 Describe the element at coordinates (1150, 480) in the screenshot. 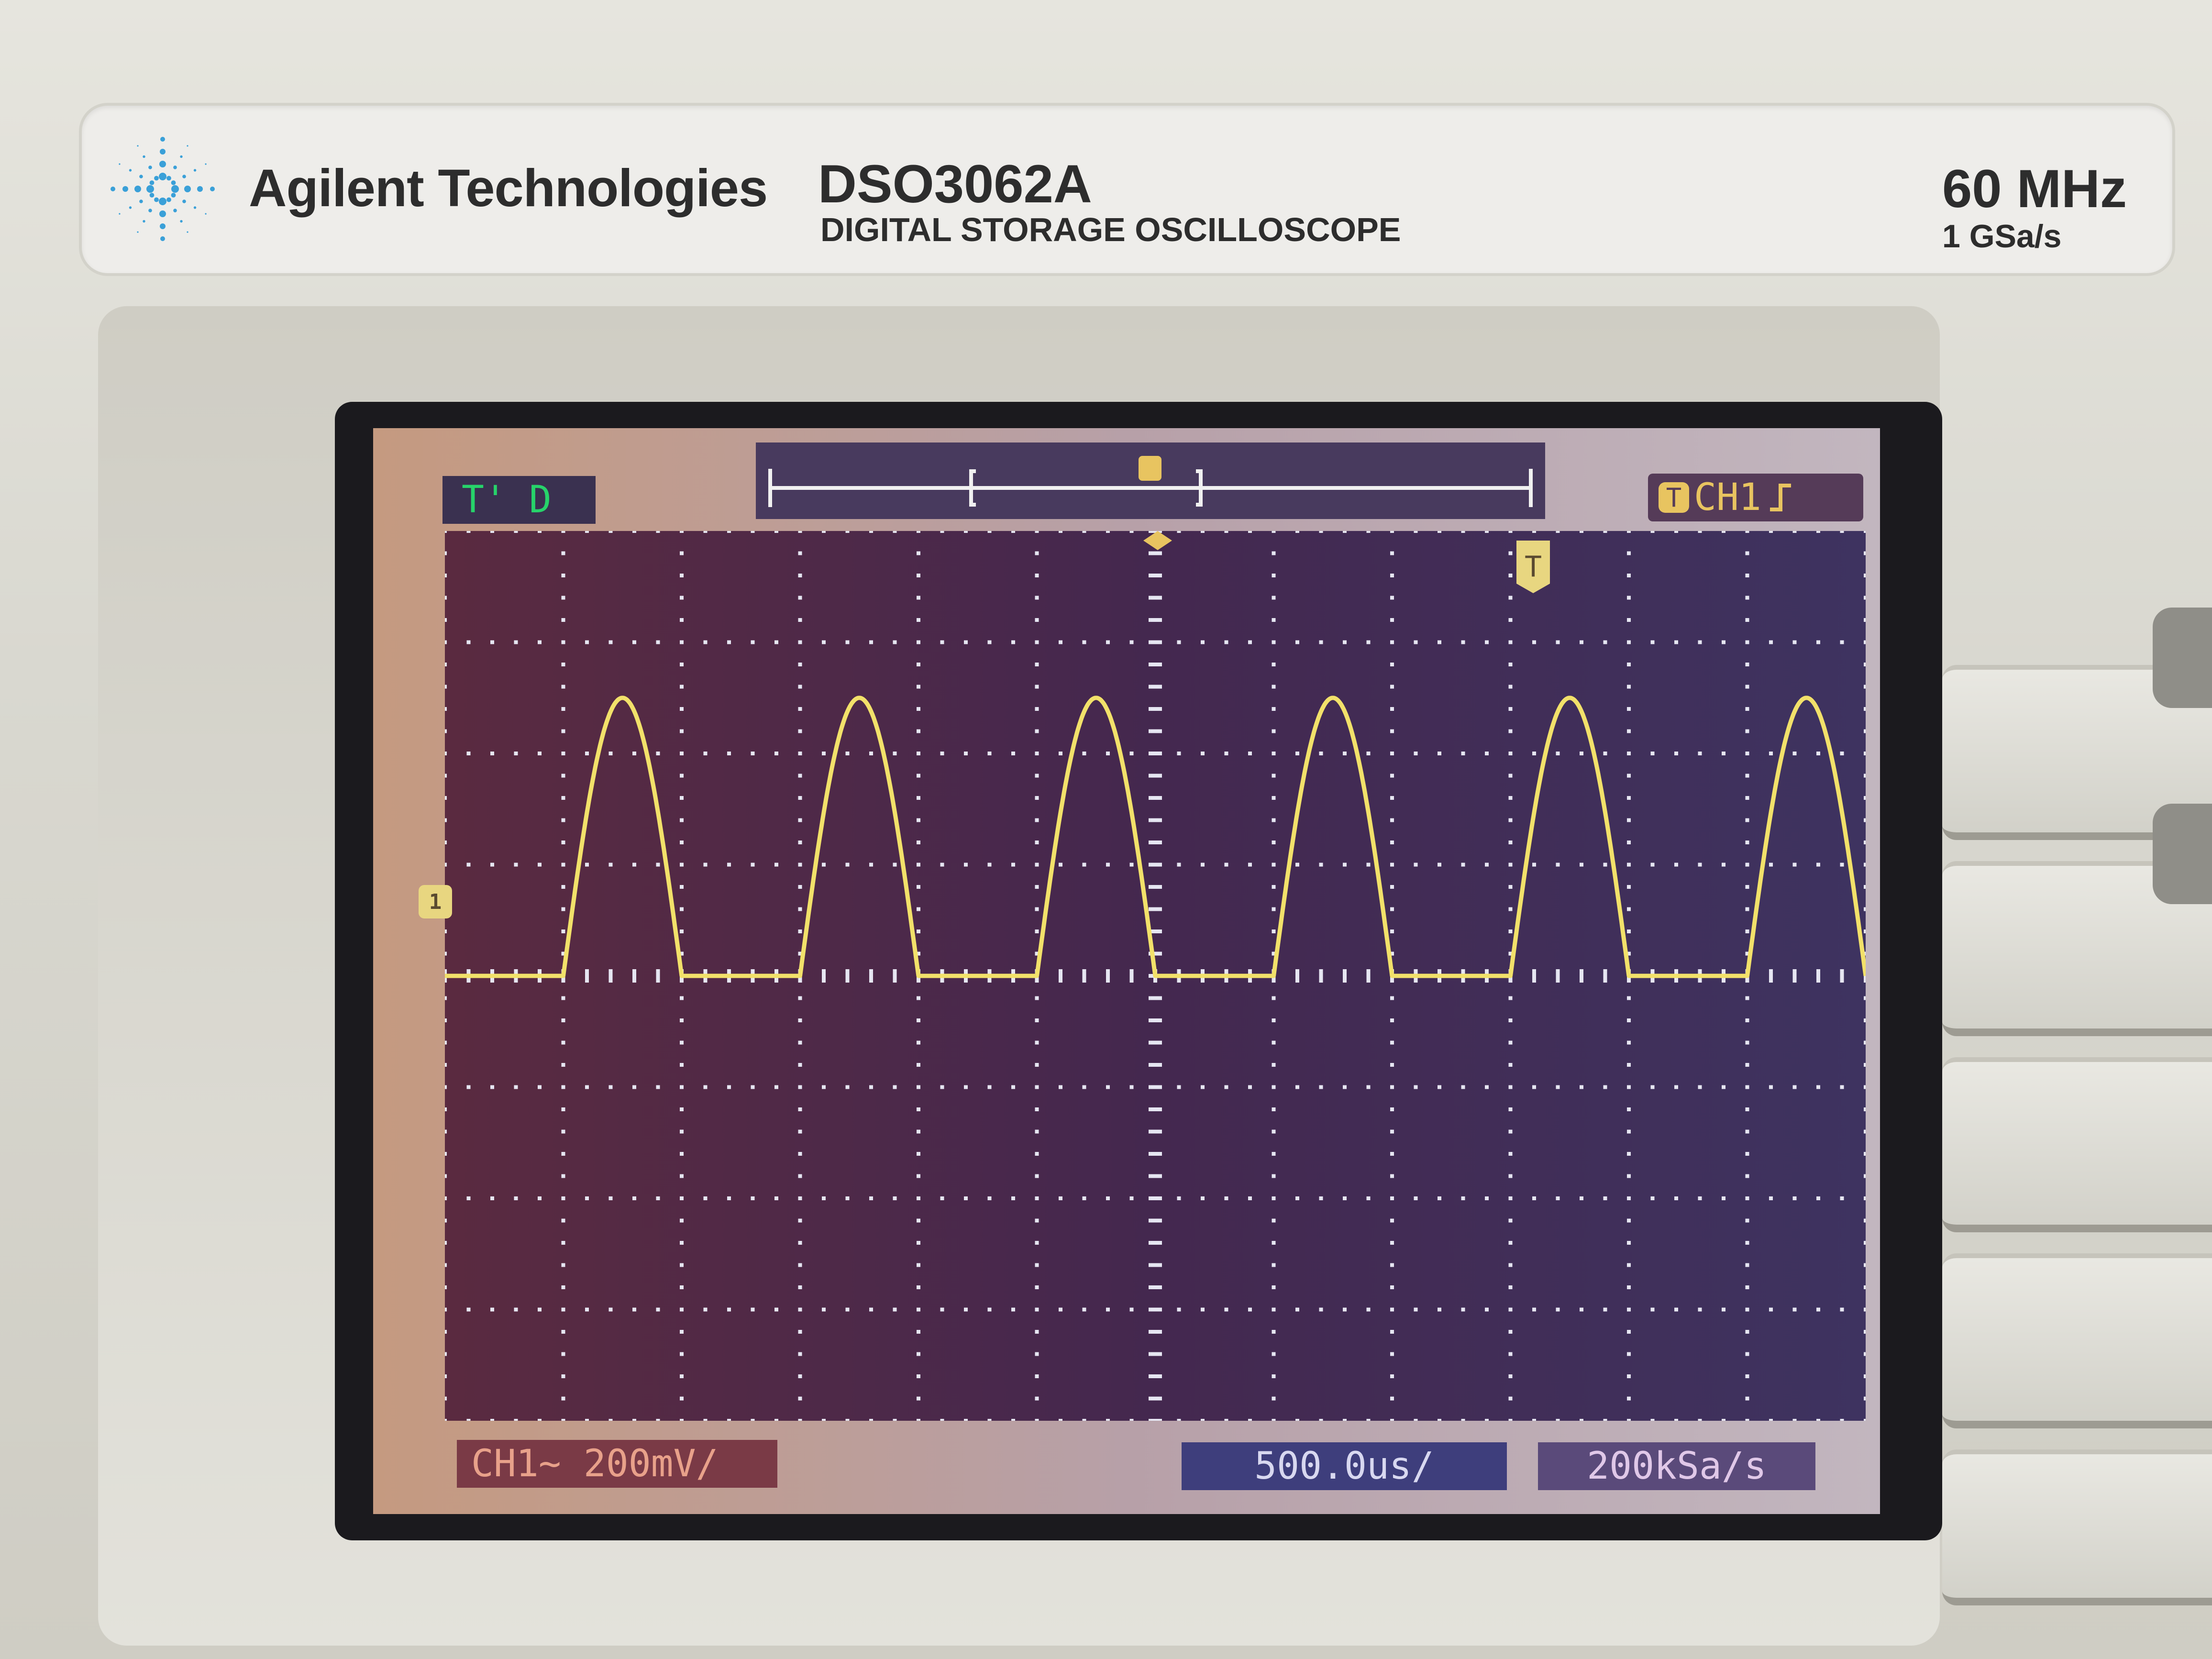

I see `memory-position-bar` at that location.